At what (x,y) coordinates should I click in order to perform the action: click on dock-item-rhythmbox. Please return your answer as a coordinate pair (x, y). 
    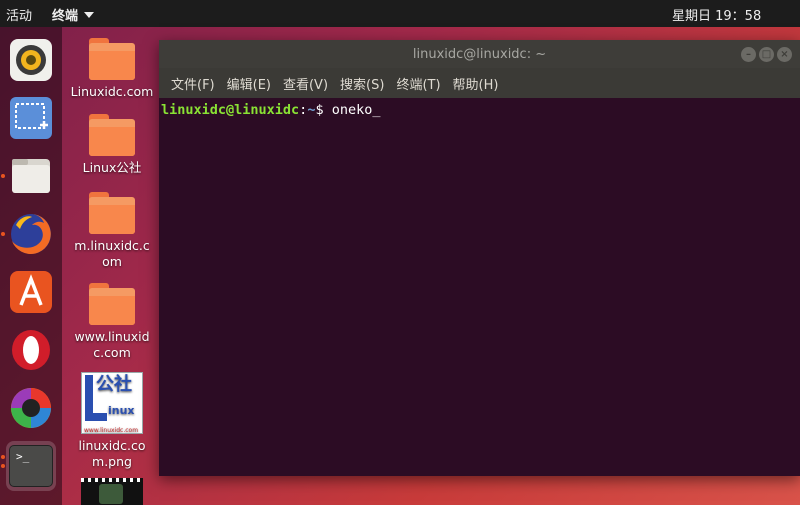
    Looking at the image, I should click on (31, 60).